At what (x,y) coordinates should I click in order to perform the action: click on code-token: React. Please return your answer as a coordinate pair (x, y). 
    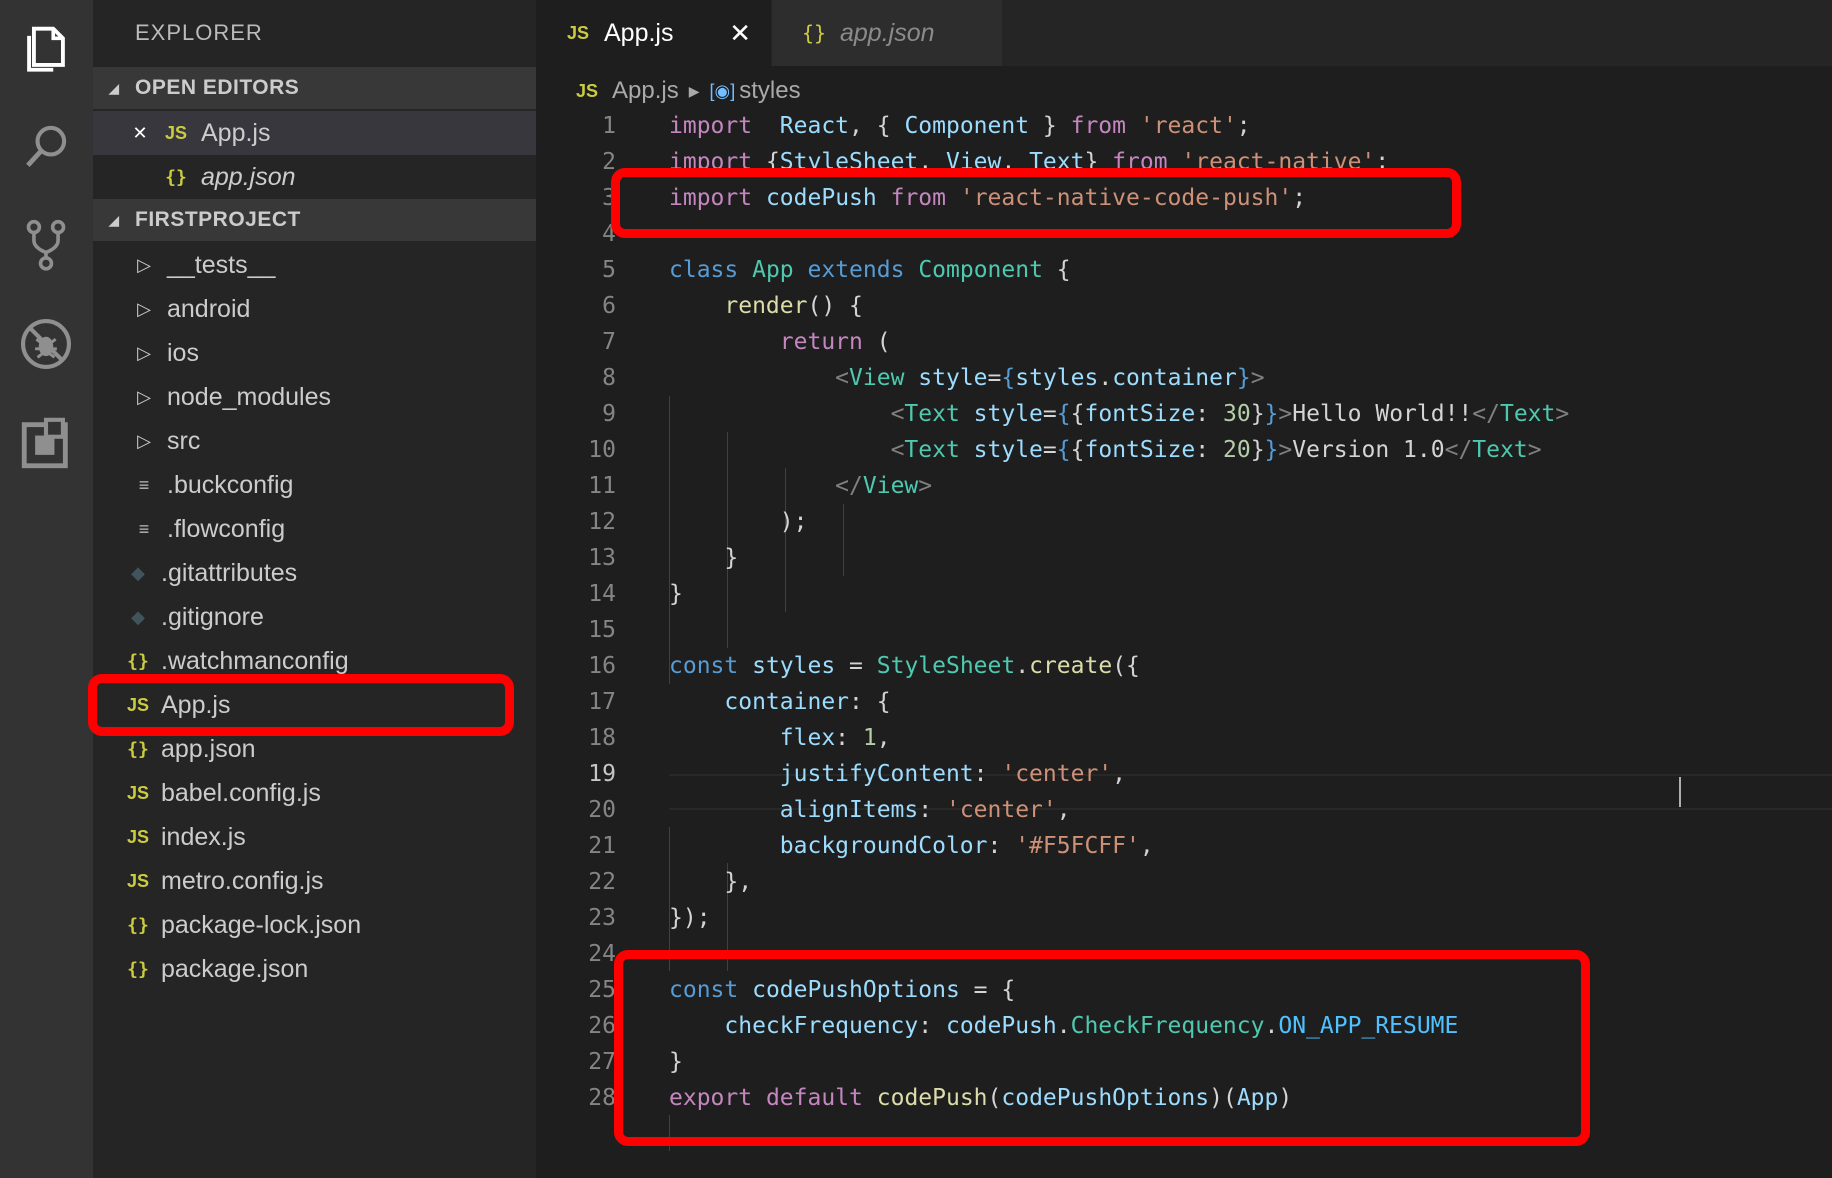
    Looking at the image, I should click on (814, 126).